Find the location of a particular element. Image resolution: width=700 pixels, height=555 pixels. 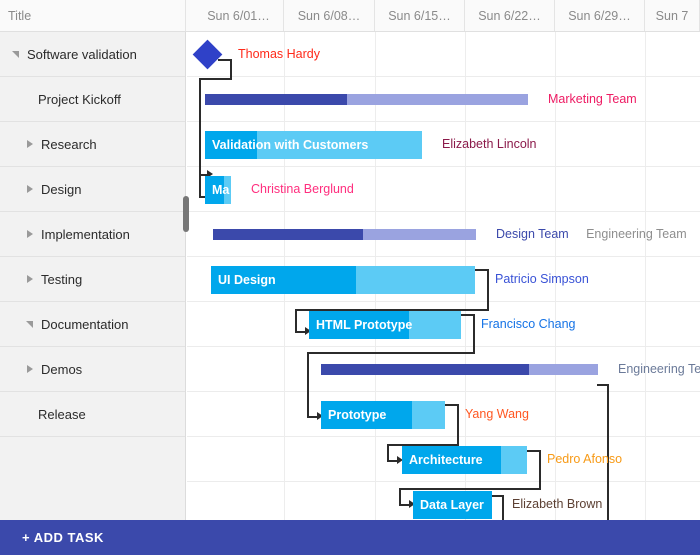

task-bar: HTML Prototype is located at coordinates (385, 325).